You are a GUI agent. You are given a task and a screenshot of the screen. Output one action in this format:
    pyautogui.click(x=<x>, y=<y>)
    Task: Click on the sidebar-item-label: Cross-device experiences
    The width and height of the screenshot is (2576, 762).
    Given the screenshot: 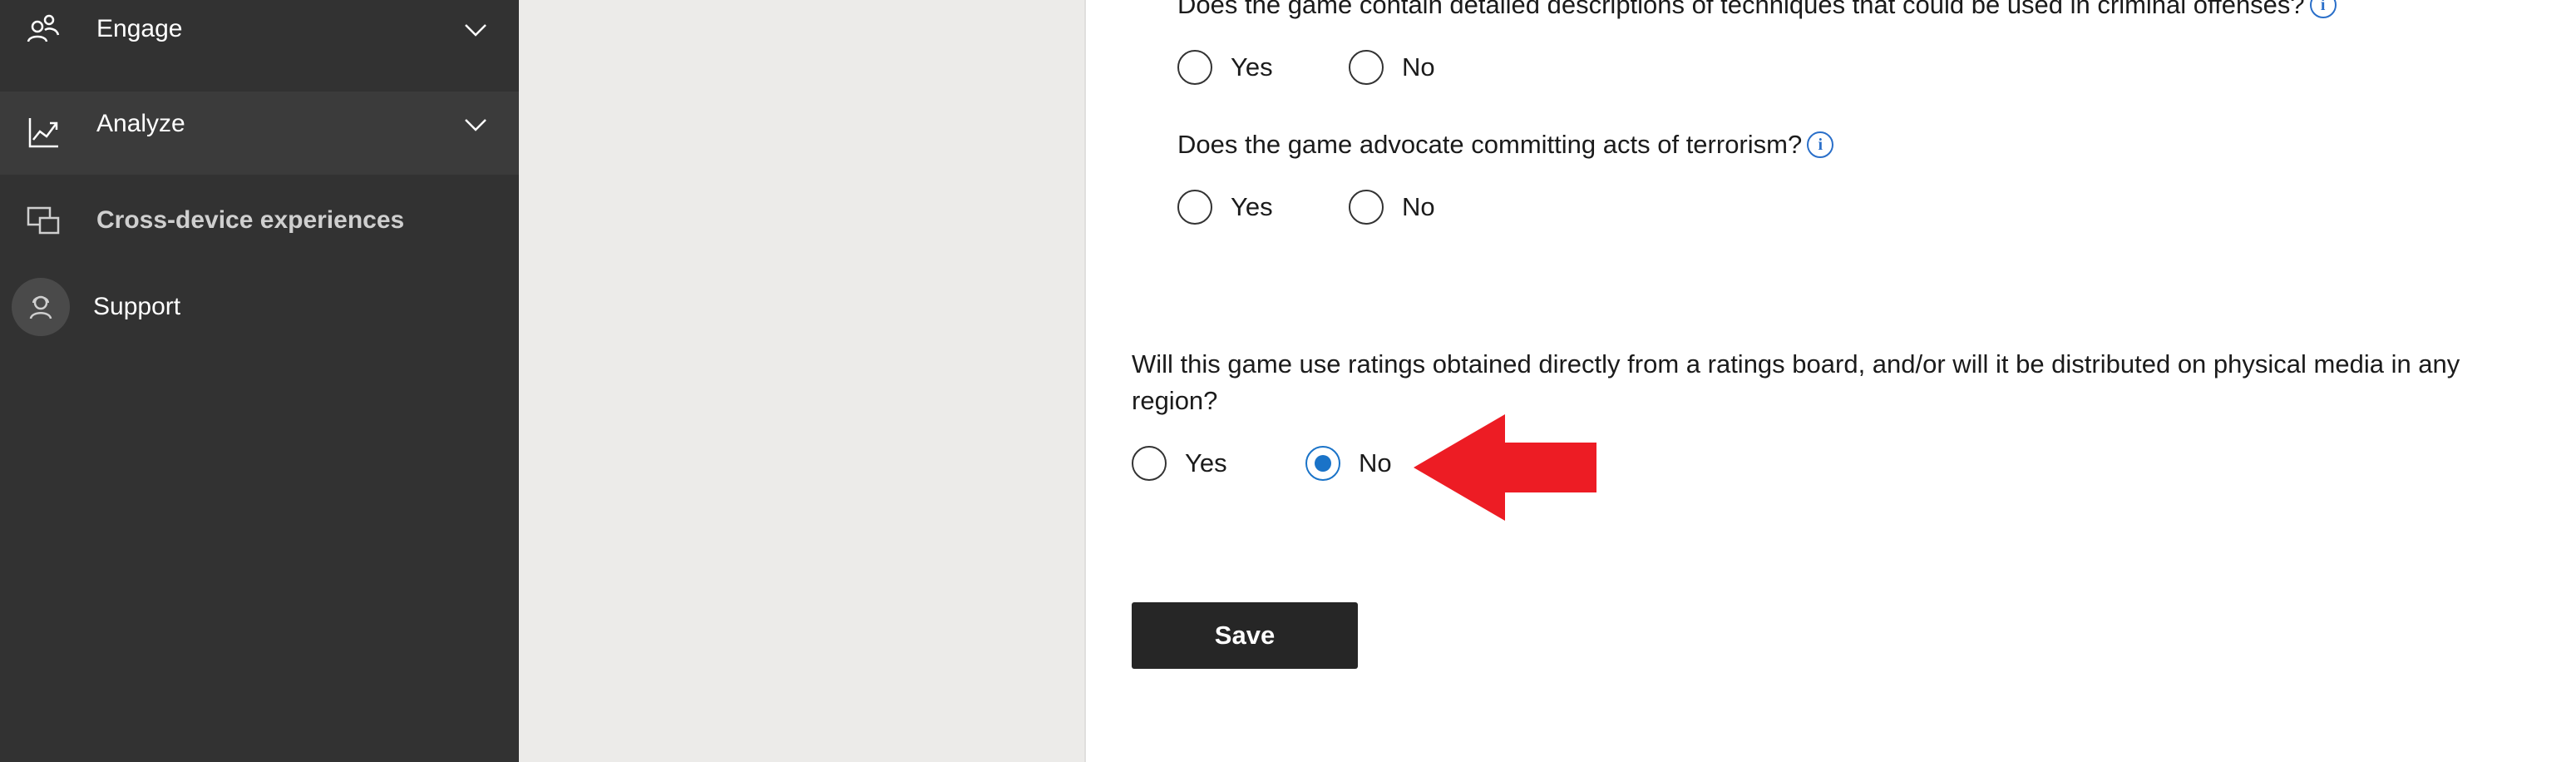 What is the action you would take?
    pyautogui.click(x=250, y=220)
    